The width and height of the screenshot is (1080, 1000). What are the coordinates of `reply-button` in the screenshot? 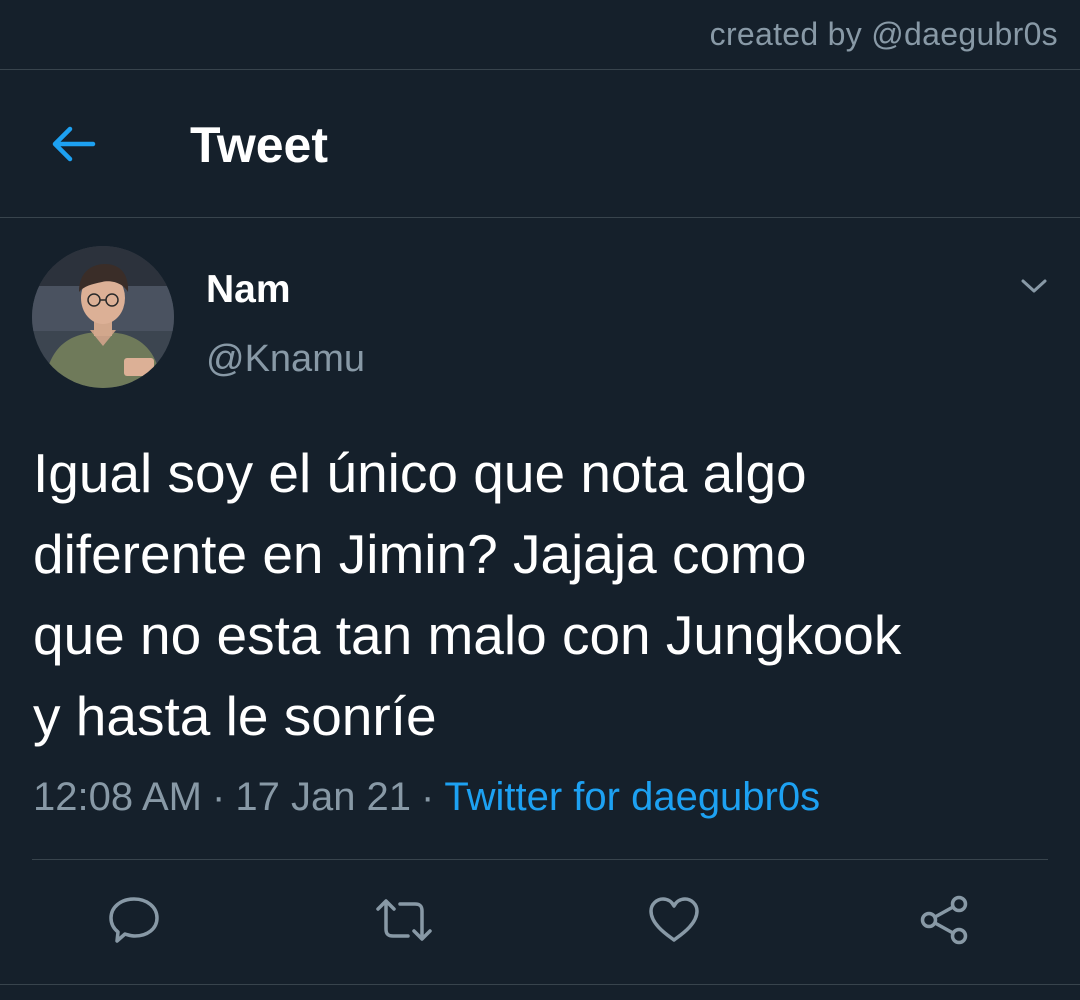 It's located at (134, 920).